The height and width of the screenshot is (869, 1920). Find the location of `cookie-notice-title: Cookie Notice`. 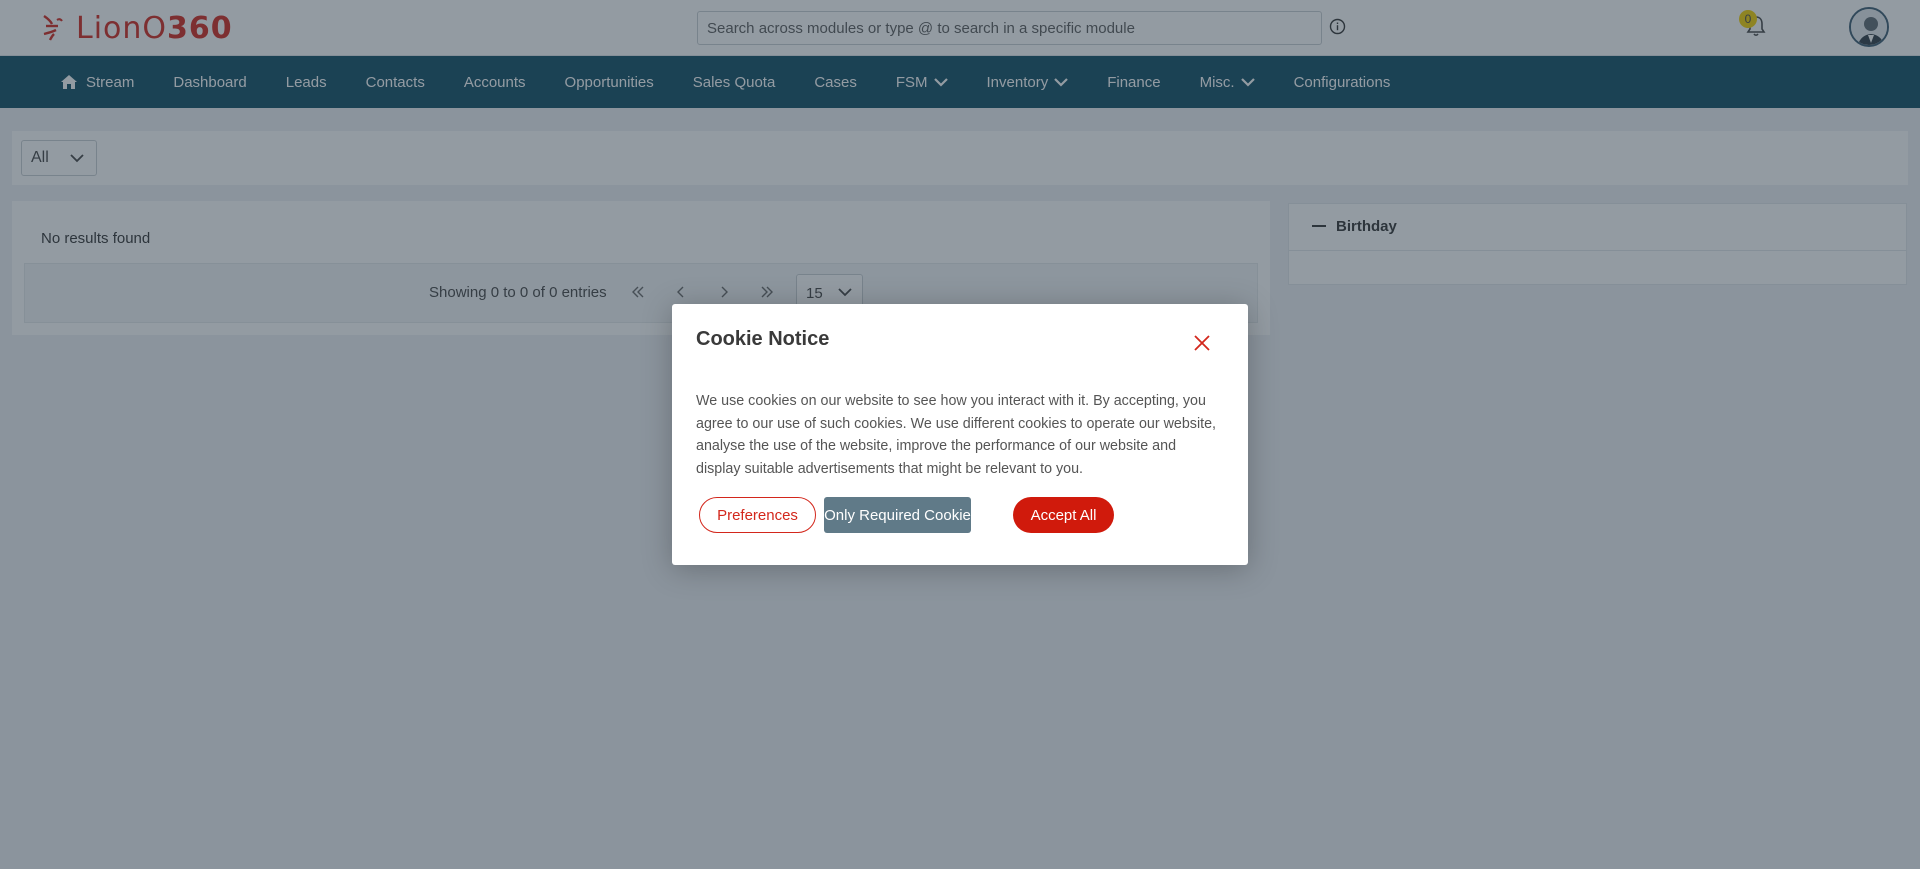

cookie-notice-title: Cookie Notice is located at coordinates (763, 339).